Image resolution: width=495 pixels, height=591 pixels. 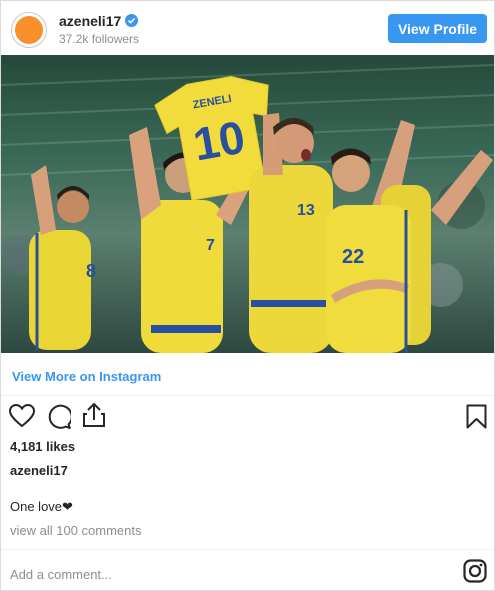 What do you see at coordinates (291, 233) in the screenshot?
I see `player-13: 13` at bounding box center [291, 233].